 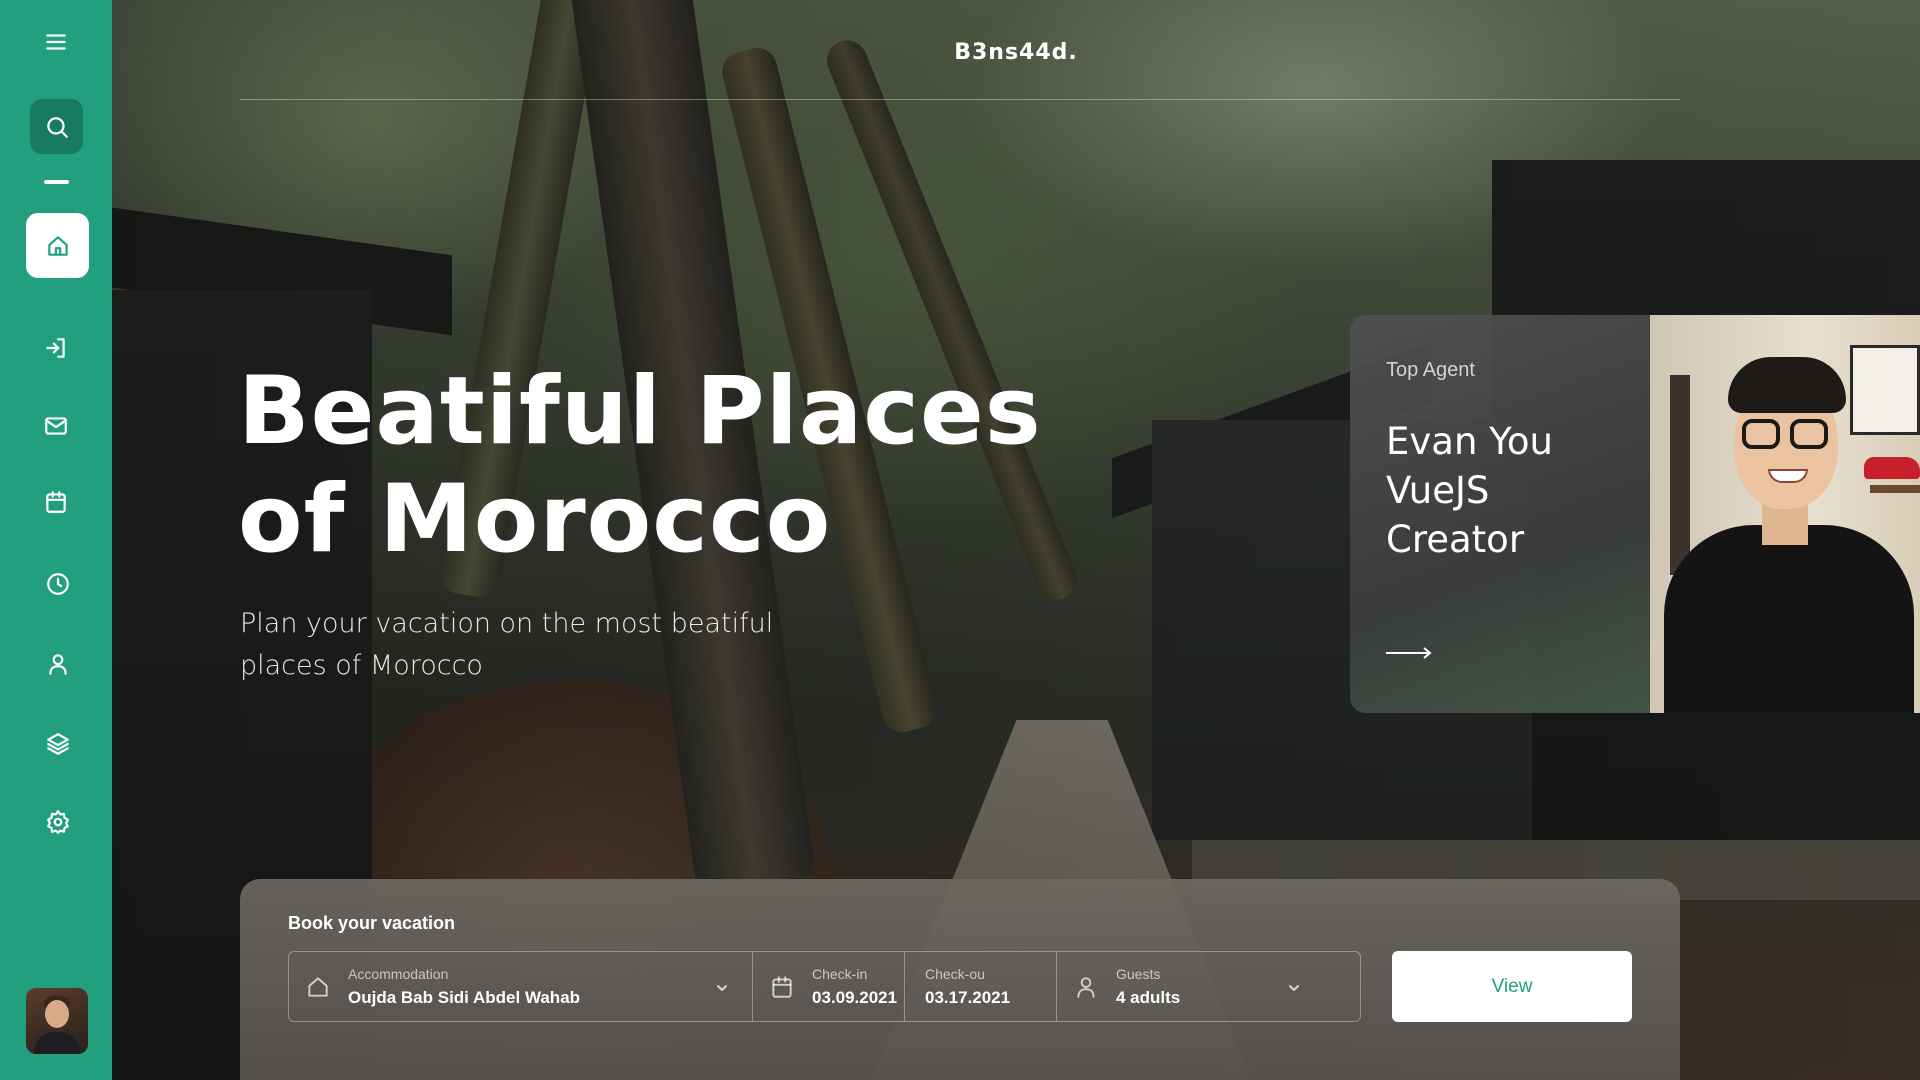 I want to click on agent-name-line-1: Evan You, so click(x=1469, y=441).